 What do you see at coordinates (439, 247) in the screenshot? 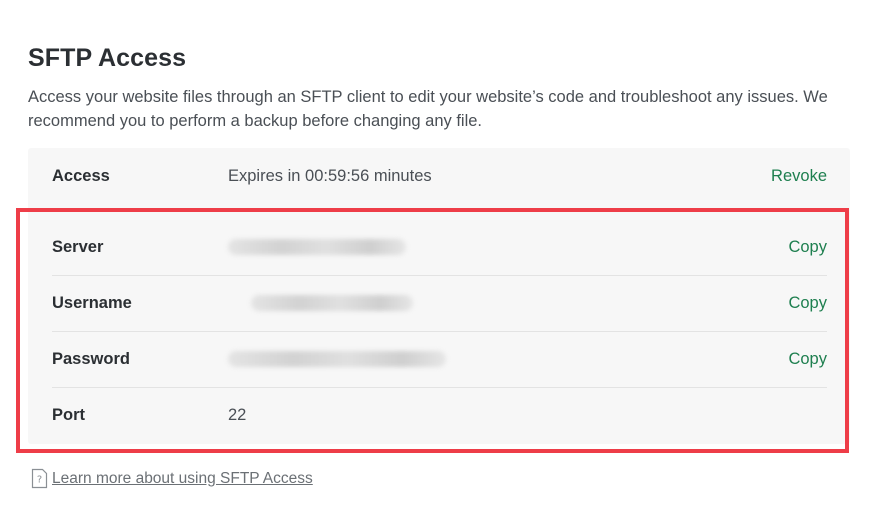
I see `server-row: Server Copy` at bounding box center [439, 247].